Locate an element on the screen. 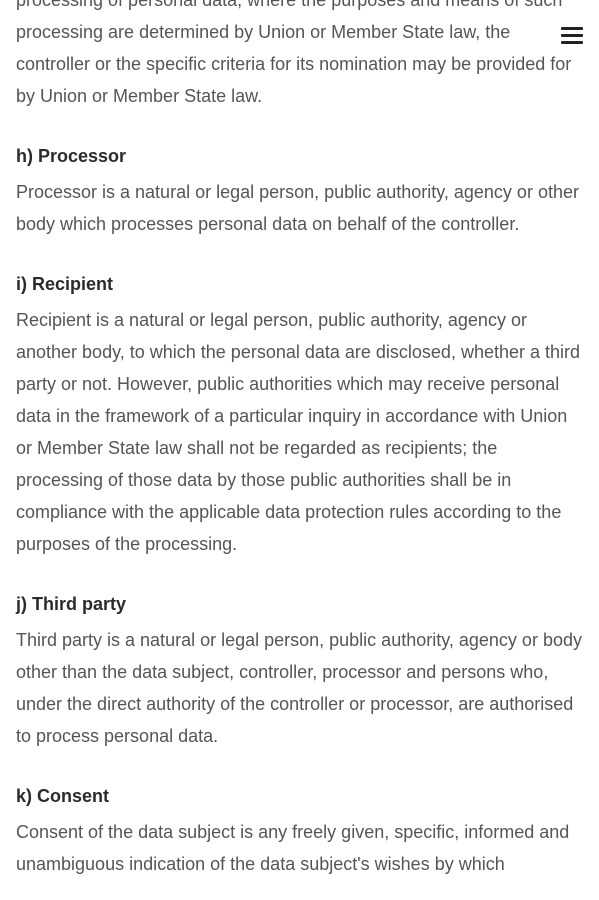 This screenshot has width=599, height=900. section-heading: h) Processor is located at coordinates (71, 156).